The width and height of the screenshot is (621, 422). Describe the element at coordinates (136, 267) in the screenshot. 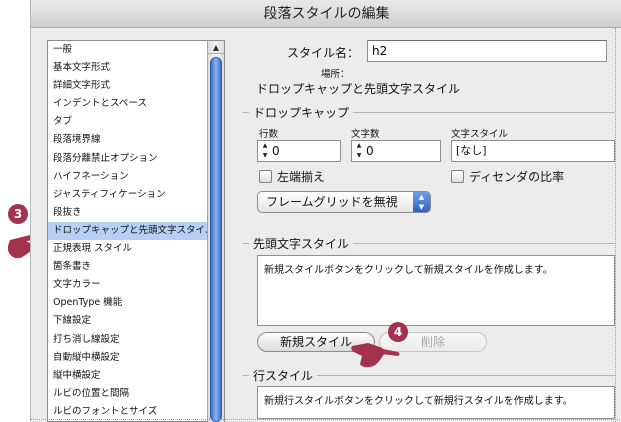

I see `sidebar-item: 箇条書き` at that location.